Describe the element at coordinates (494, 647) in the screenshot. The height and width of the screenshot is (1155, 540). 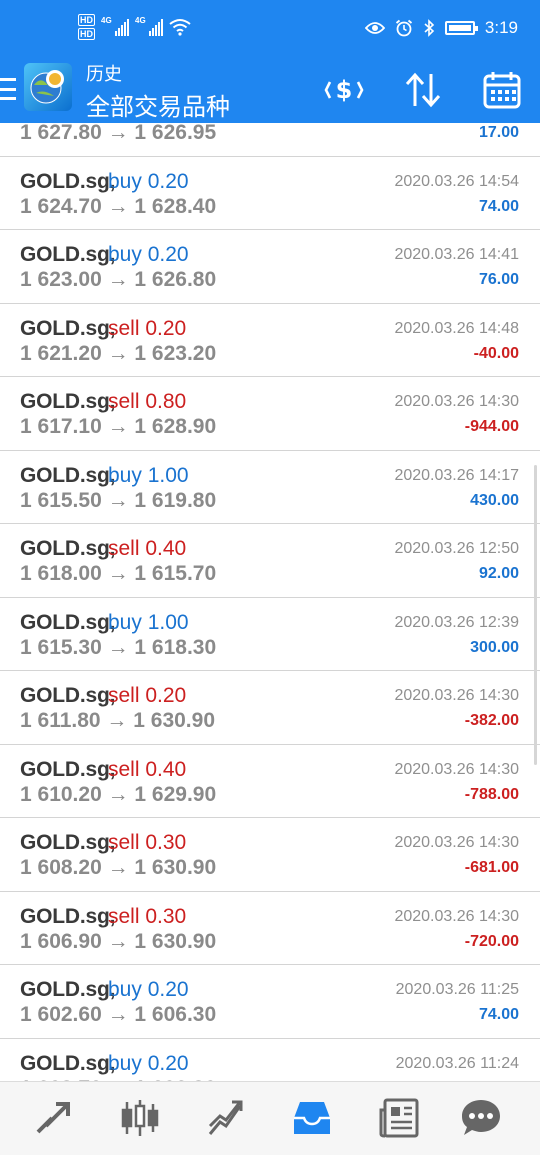
I see `trade-profit: 300.00` at that location.